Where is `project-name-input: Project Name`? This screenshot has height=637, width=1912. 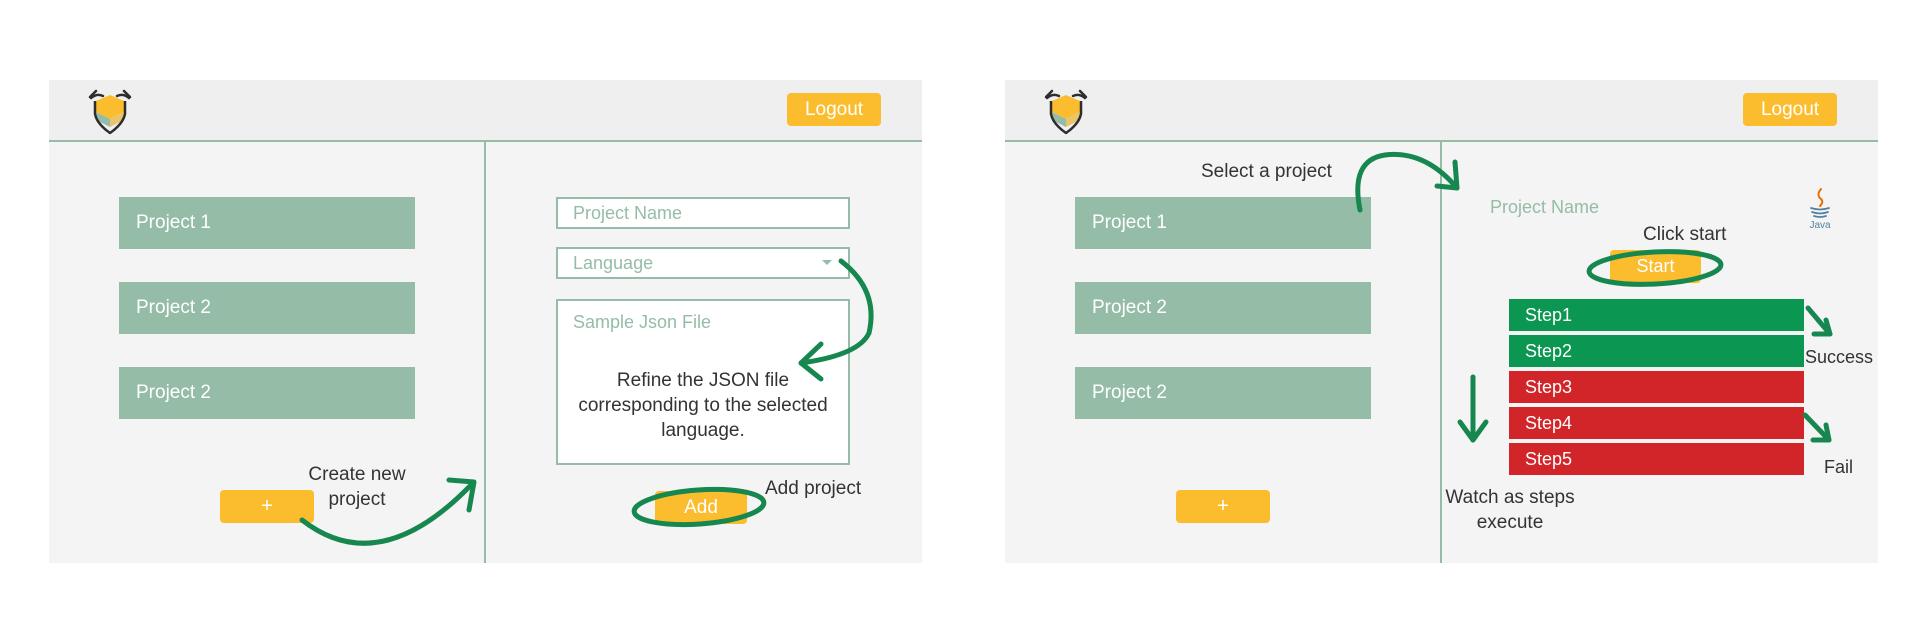
project-name-input: Project Name is located at coordinates (703, 213).